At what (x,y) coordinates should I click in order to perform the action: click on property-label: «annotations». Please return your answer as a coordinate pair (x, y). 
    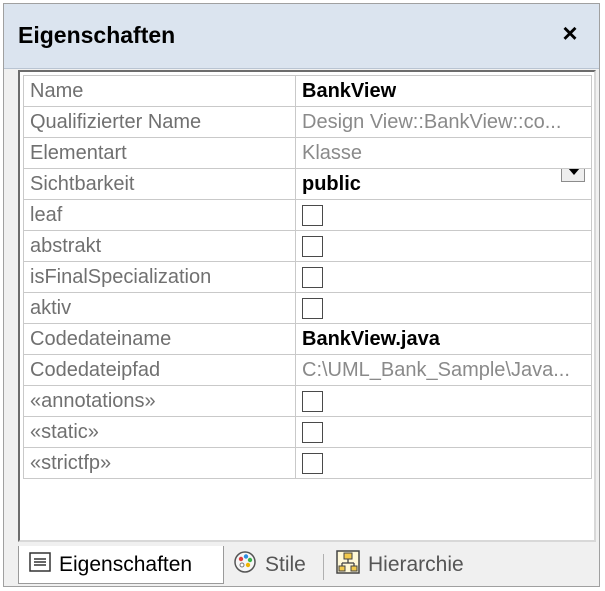
    Looking at the image, I should click on (159, 401).